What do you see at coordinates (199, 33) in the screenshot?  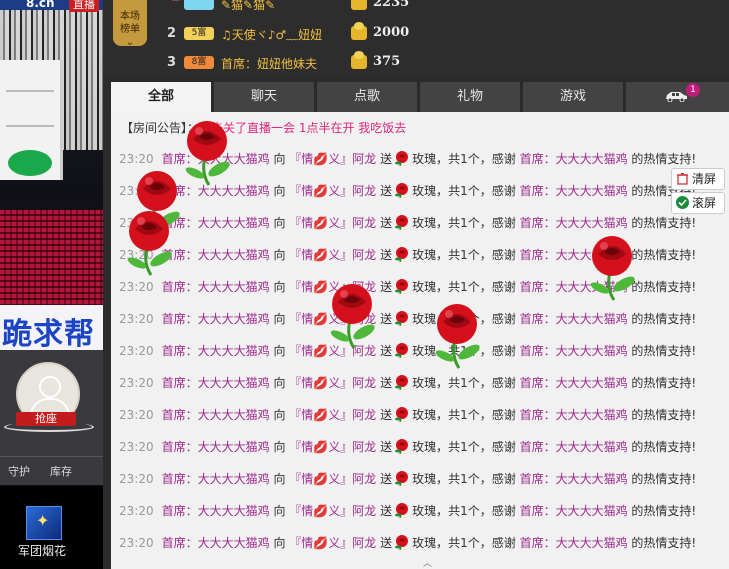 I see `level-badge: 5富` at bounding box center [199, 33].